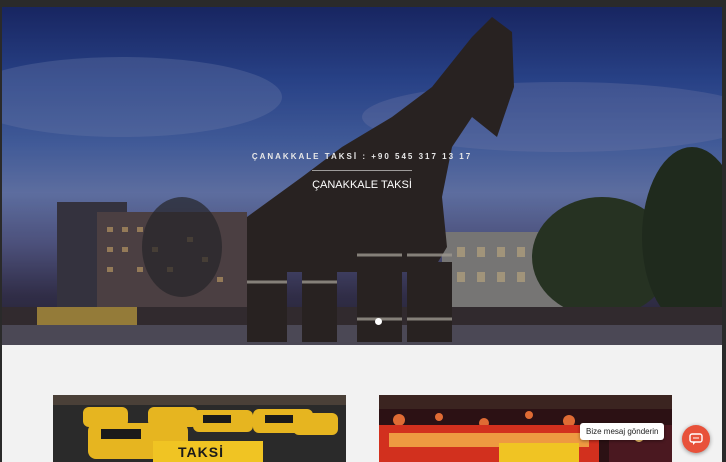 The height and width of the screenshot is (462, 726). What do you see at coordinates (201, 452) in the screenshot?
I see `taxi-sign-text: TAKSİ` at bounding box center [201, 452].